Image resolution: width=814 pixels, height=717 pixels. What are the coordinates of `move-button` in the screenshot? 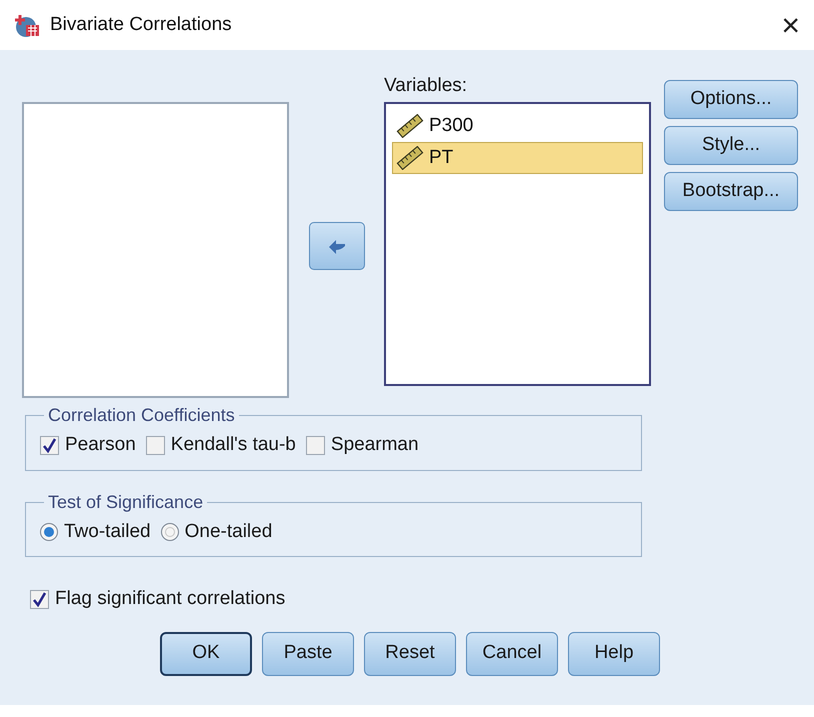 It's located at (336, 246).